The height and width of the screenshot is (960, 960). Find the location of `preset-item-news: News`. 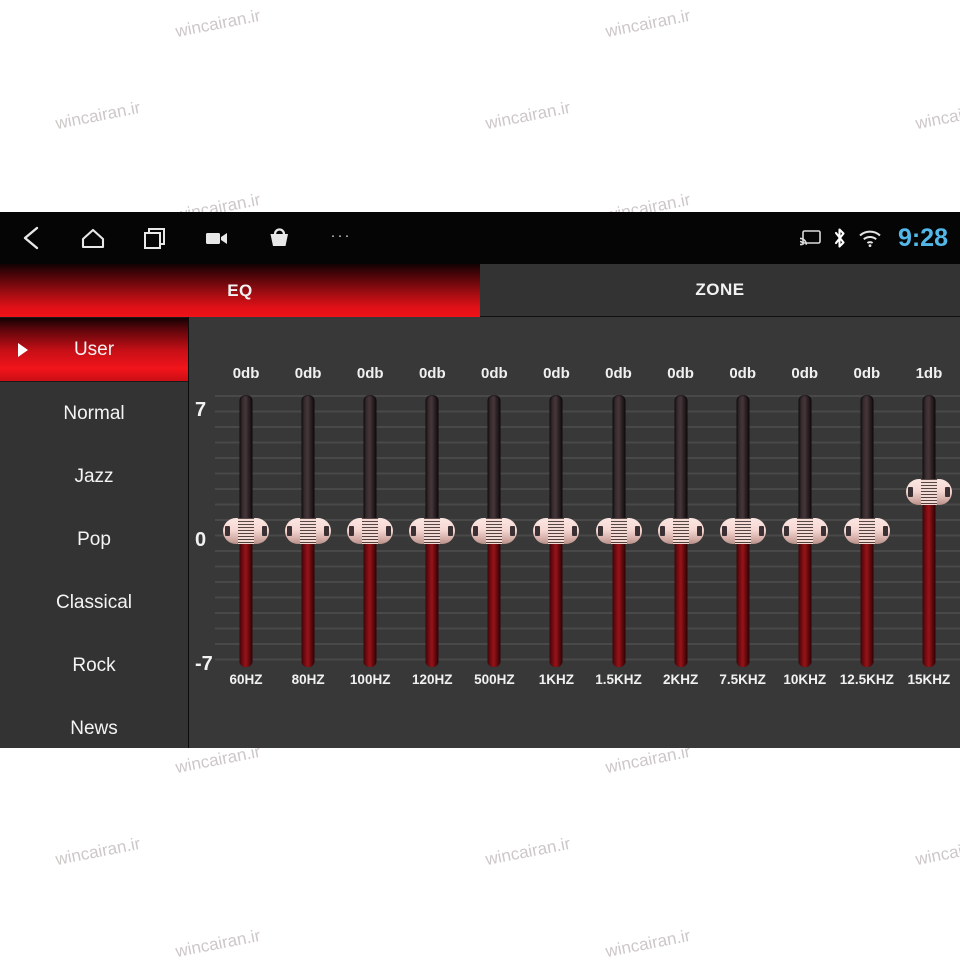

preset-item-news: News is located at coordinates (94, 722).